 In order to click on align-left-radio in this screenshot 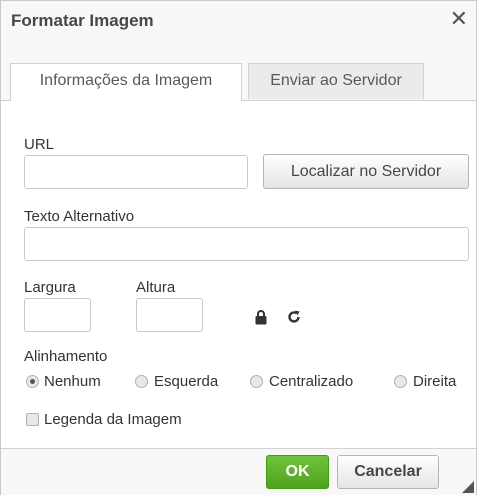, I will do `click(141, 381)`.